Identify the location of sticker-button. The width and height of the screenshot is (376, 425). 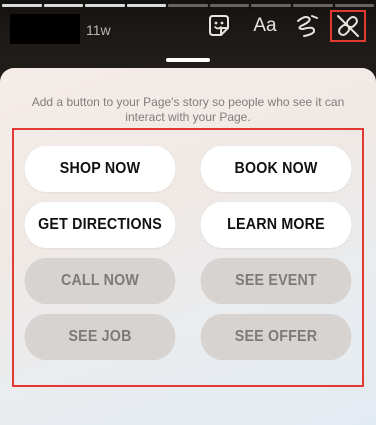
(219, 26).